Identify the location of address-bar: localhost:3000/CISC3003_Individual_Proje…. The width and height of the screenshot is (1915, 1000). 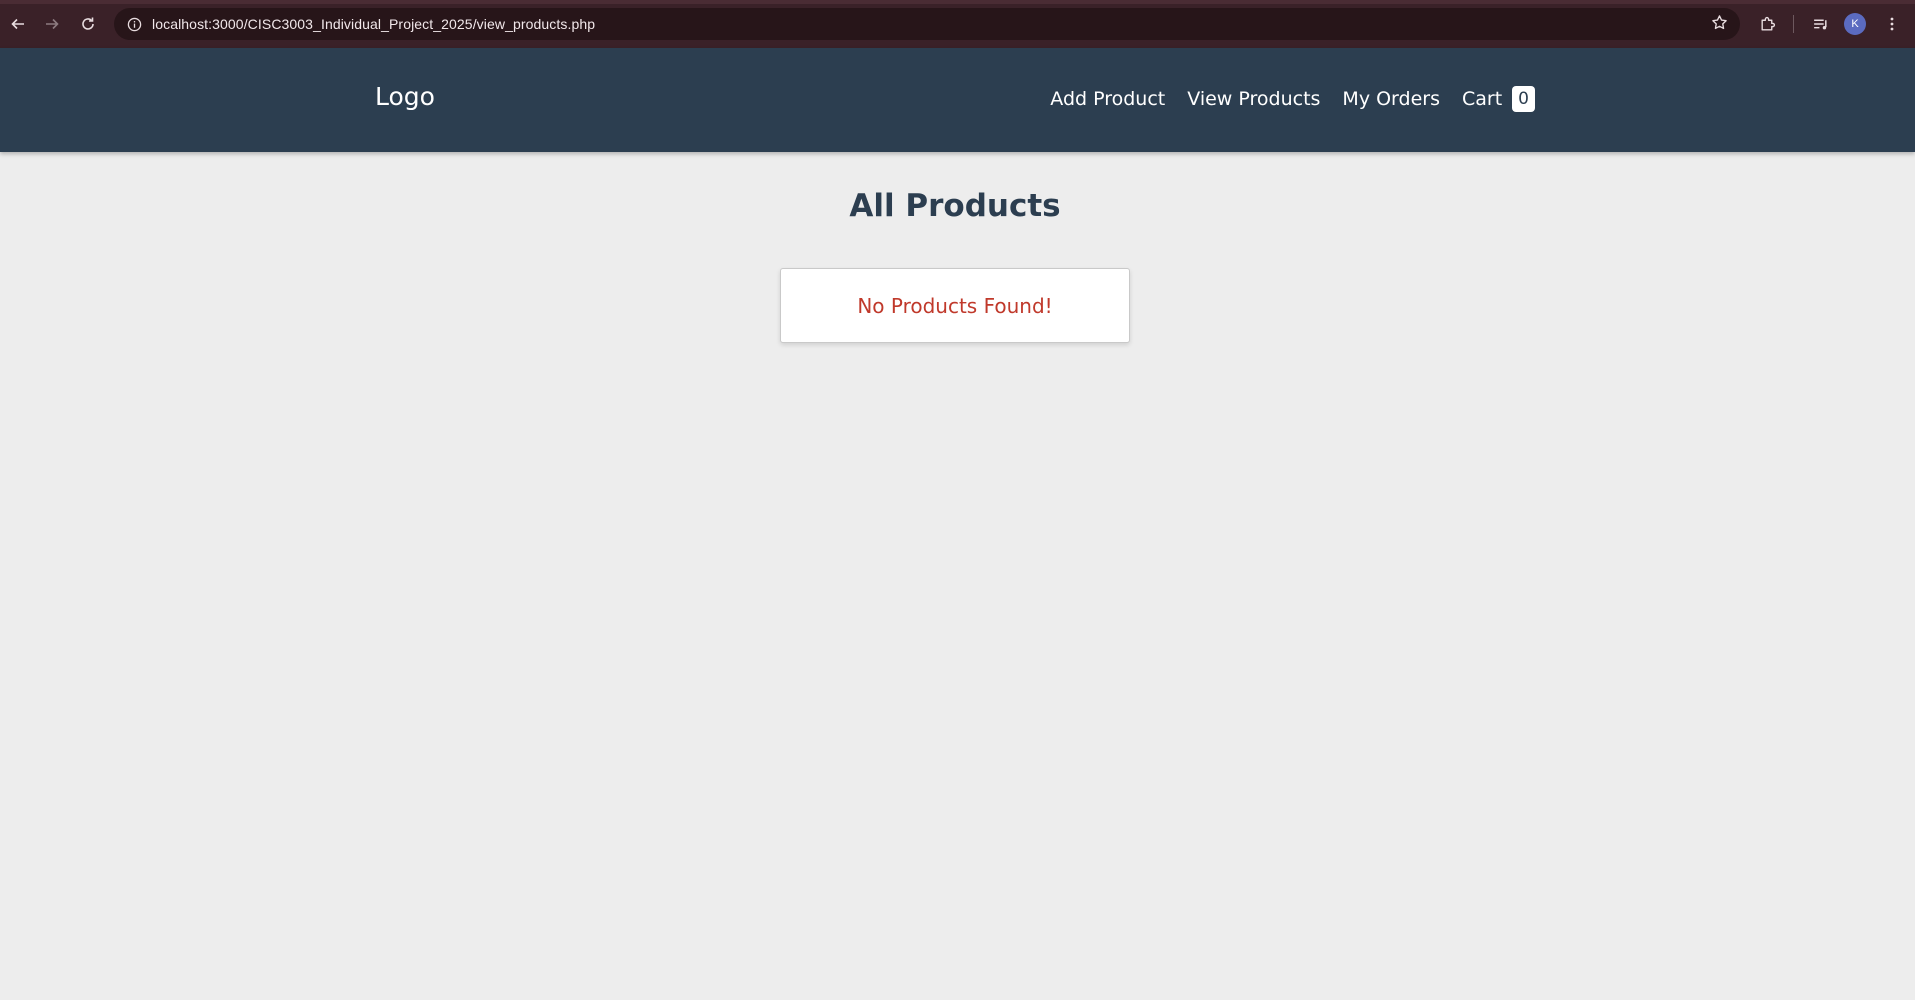
(927, 24).